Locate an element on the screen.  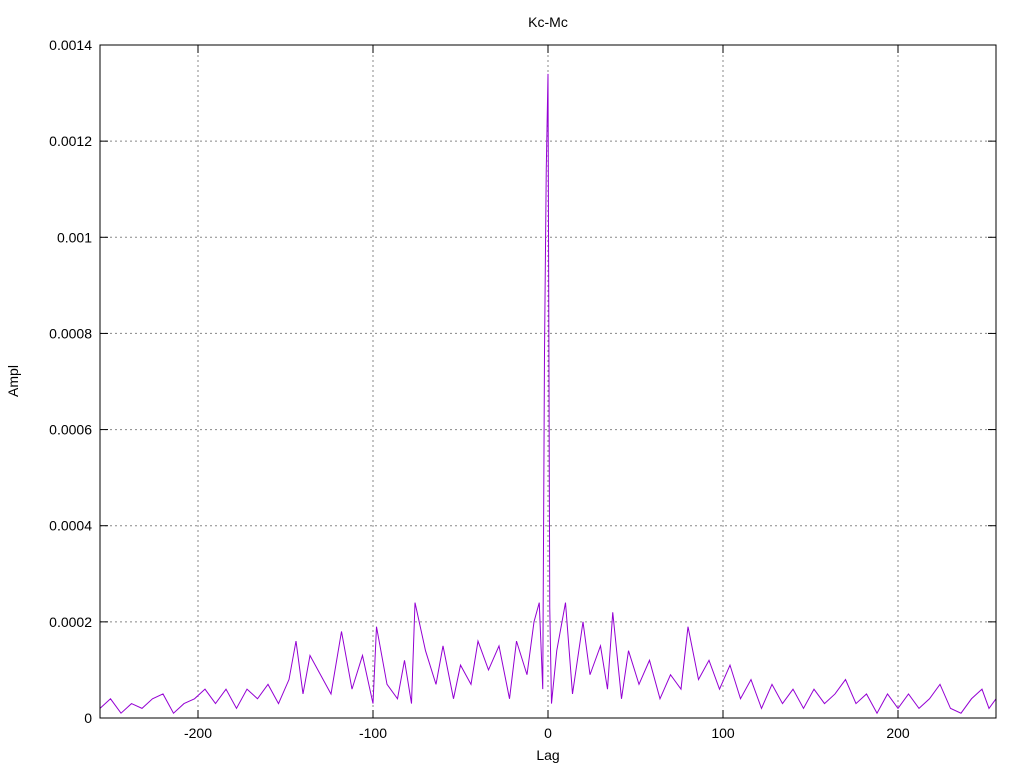
x-tick-label: 100 is located at coordinates (723, 733).